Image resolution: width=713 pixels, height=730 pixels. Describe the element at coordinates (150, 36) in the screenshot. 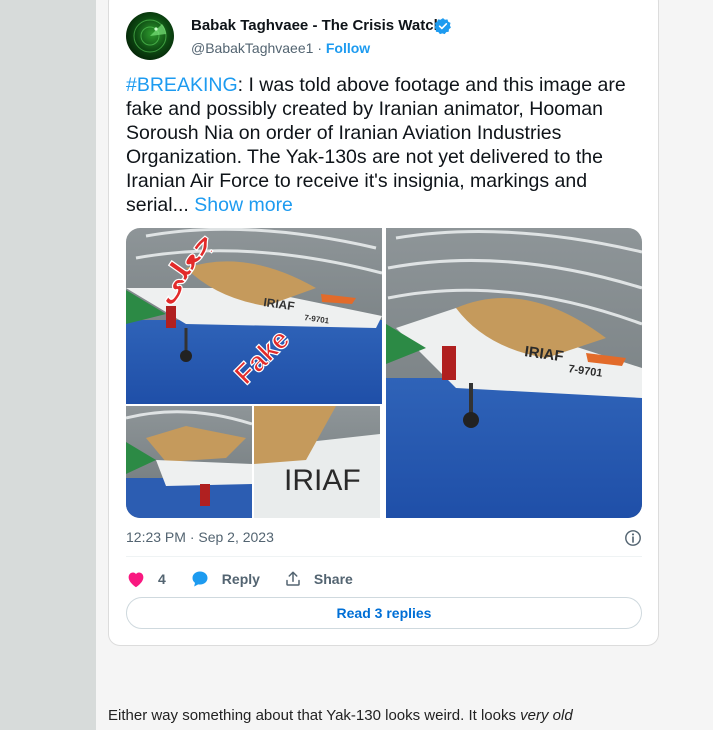

I see `avatar` at that location.